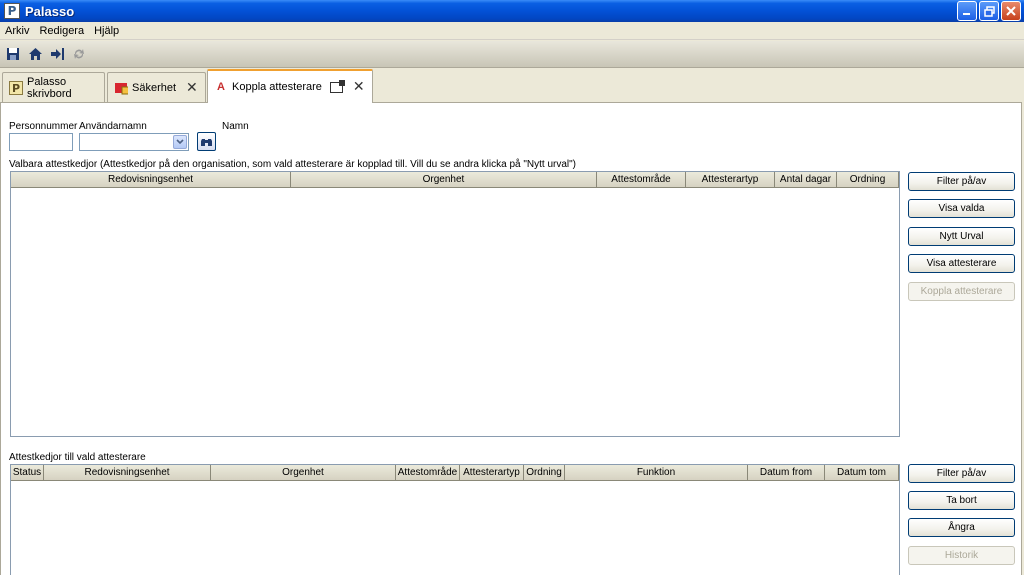  I want to click on restore-icon, so click(989, 11).